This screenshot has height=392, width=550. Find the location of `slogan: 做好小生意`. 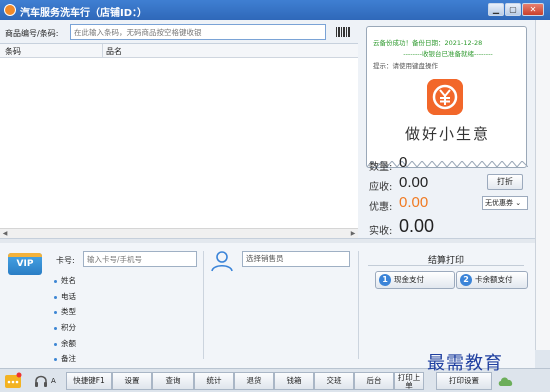

slogan: 做好小生意 is located at coordinates (447, 134).